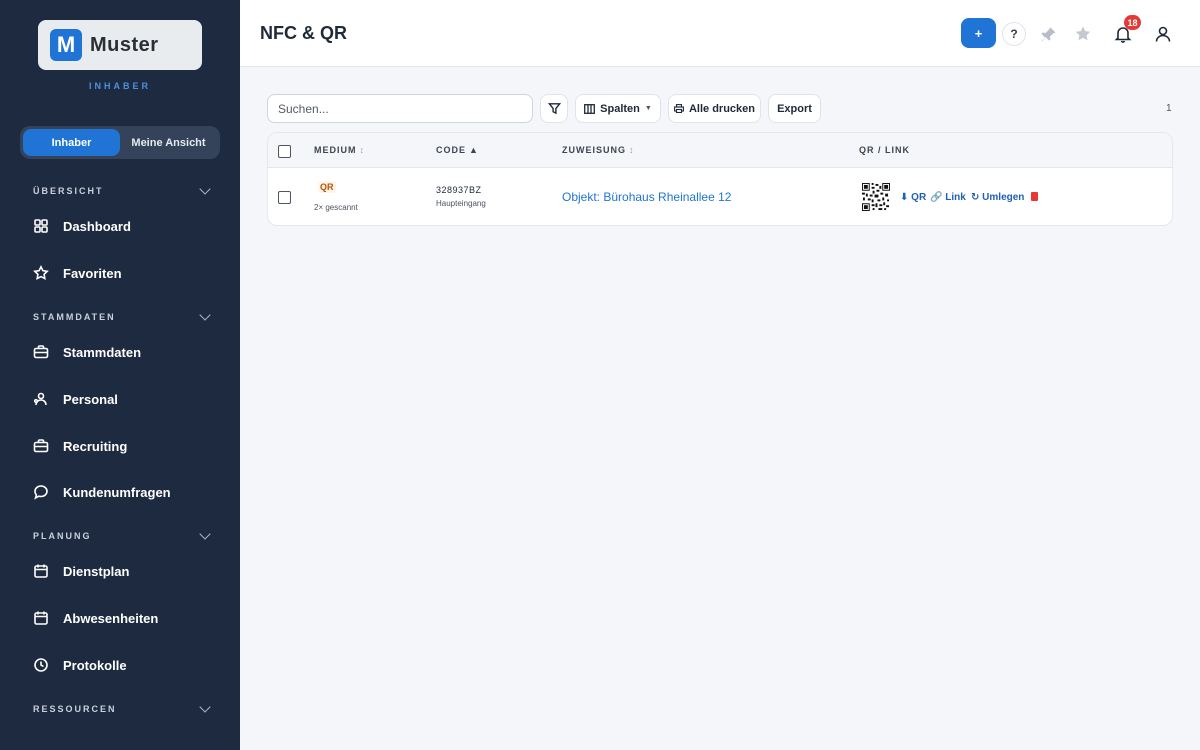 The width and height of the screenshot is (1200, 750). What do you see at coordinates (461, 203) in the screenshot?
I see `code-location: Haupteingang` at bounding box center [461, 203].